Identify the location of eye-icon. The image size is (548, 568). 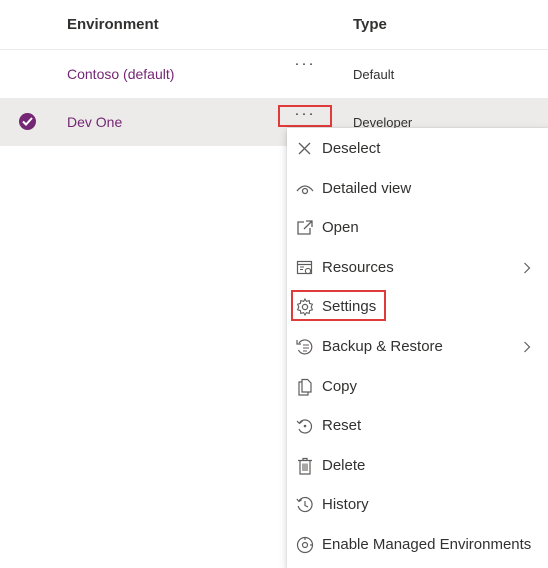
(305, 189).